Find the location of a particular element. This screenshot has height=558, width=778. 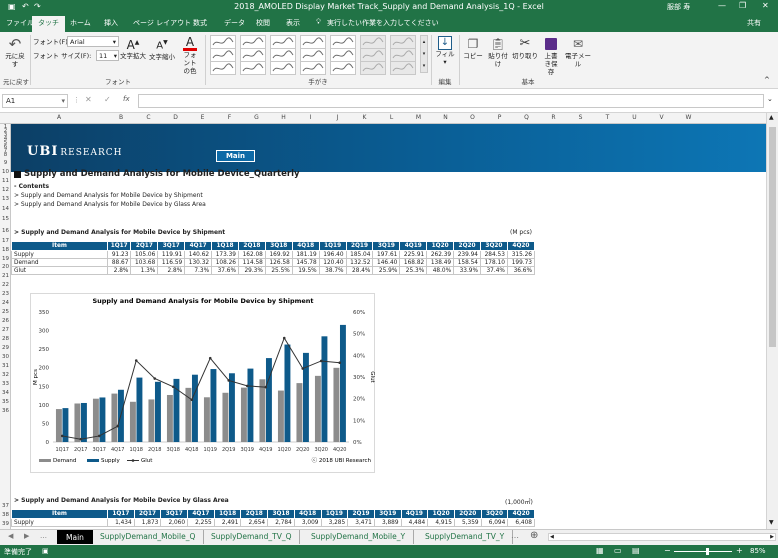

value-cell: 37.4% is located at coordinates (494, 270).